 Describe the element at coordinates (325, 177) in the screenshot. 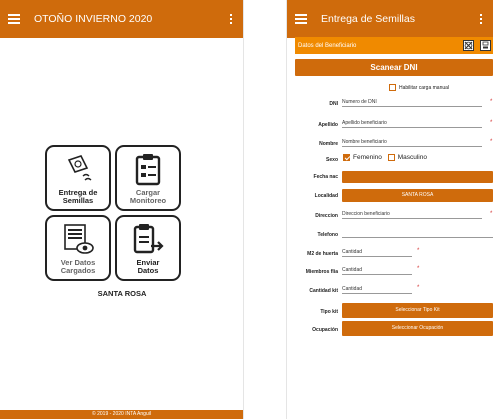

I see `fecha-nac-label: Fecha nac` at that location.